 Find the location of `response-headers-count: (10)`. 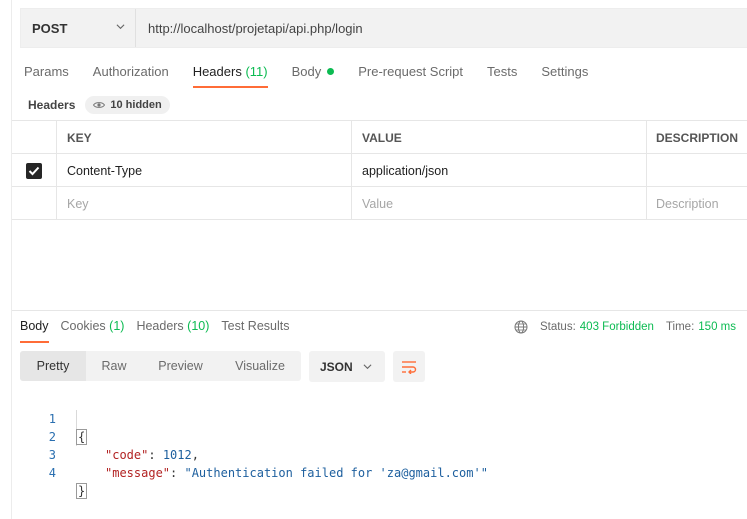

response-headers-count: (10) is located at coordinates (198, 326).